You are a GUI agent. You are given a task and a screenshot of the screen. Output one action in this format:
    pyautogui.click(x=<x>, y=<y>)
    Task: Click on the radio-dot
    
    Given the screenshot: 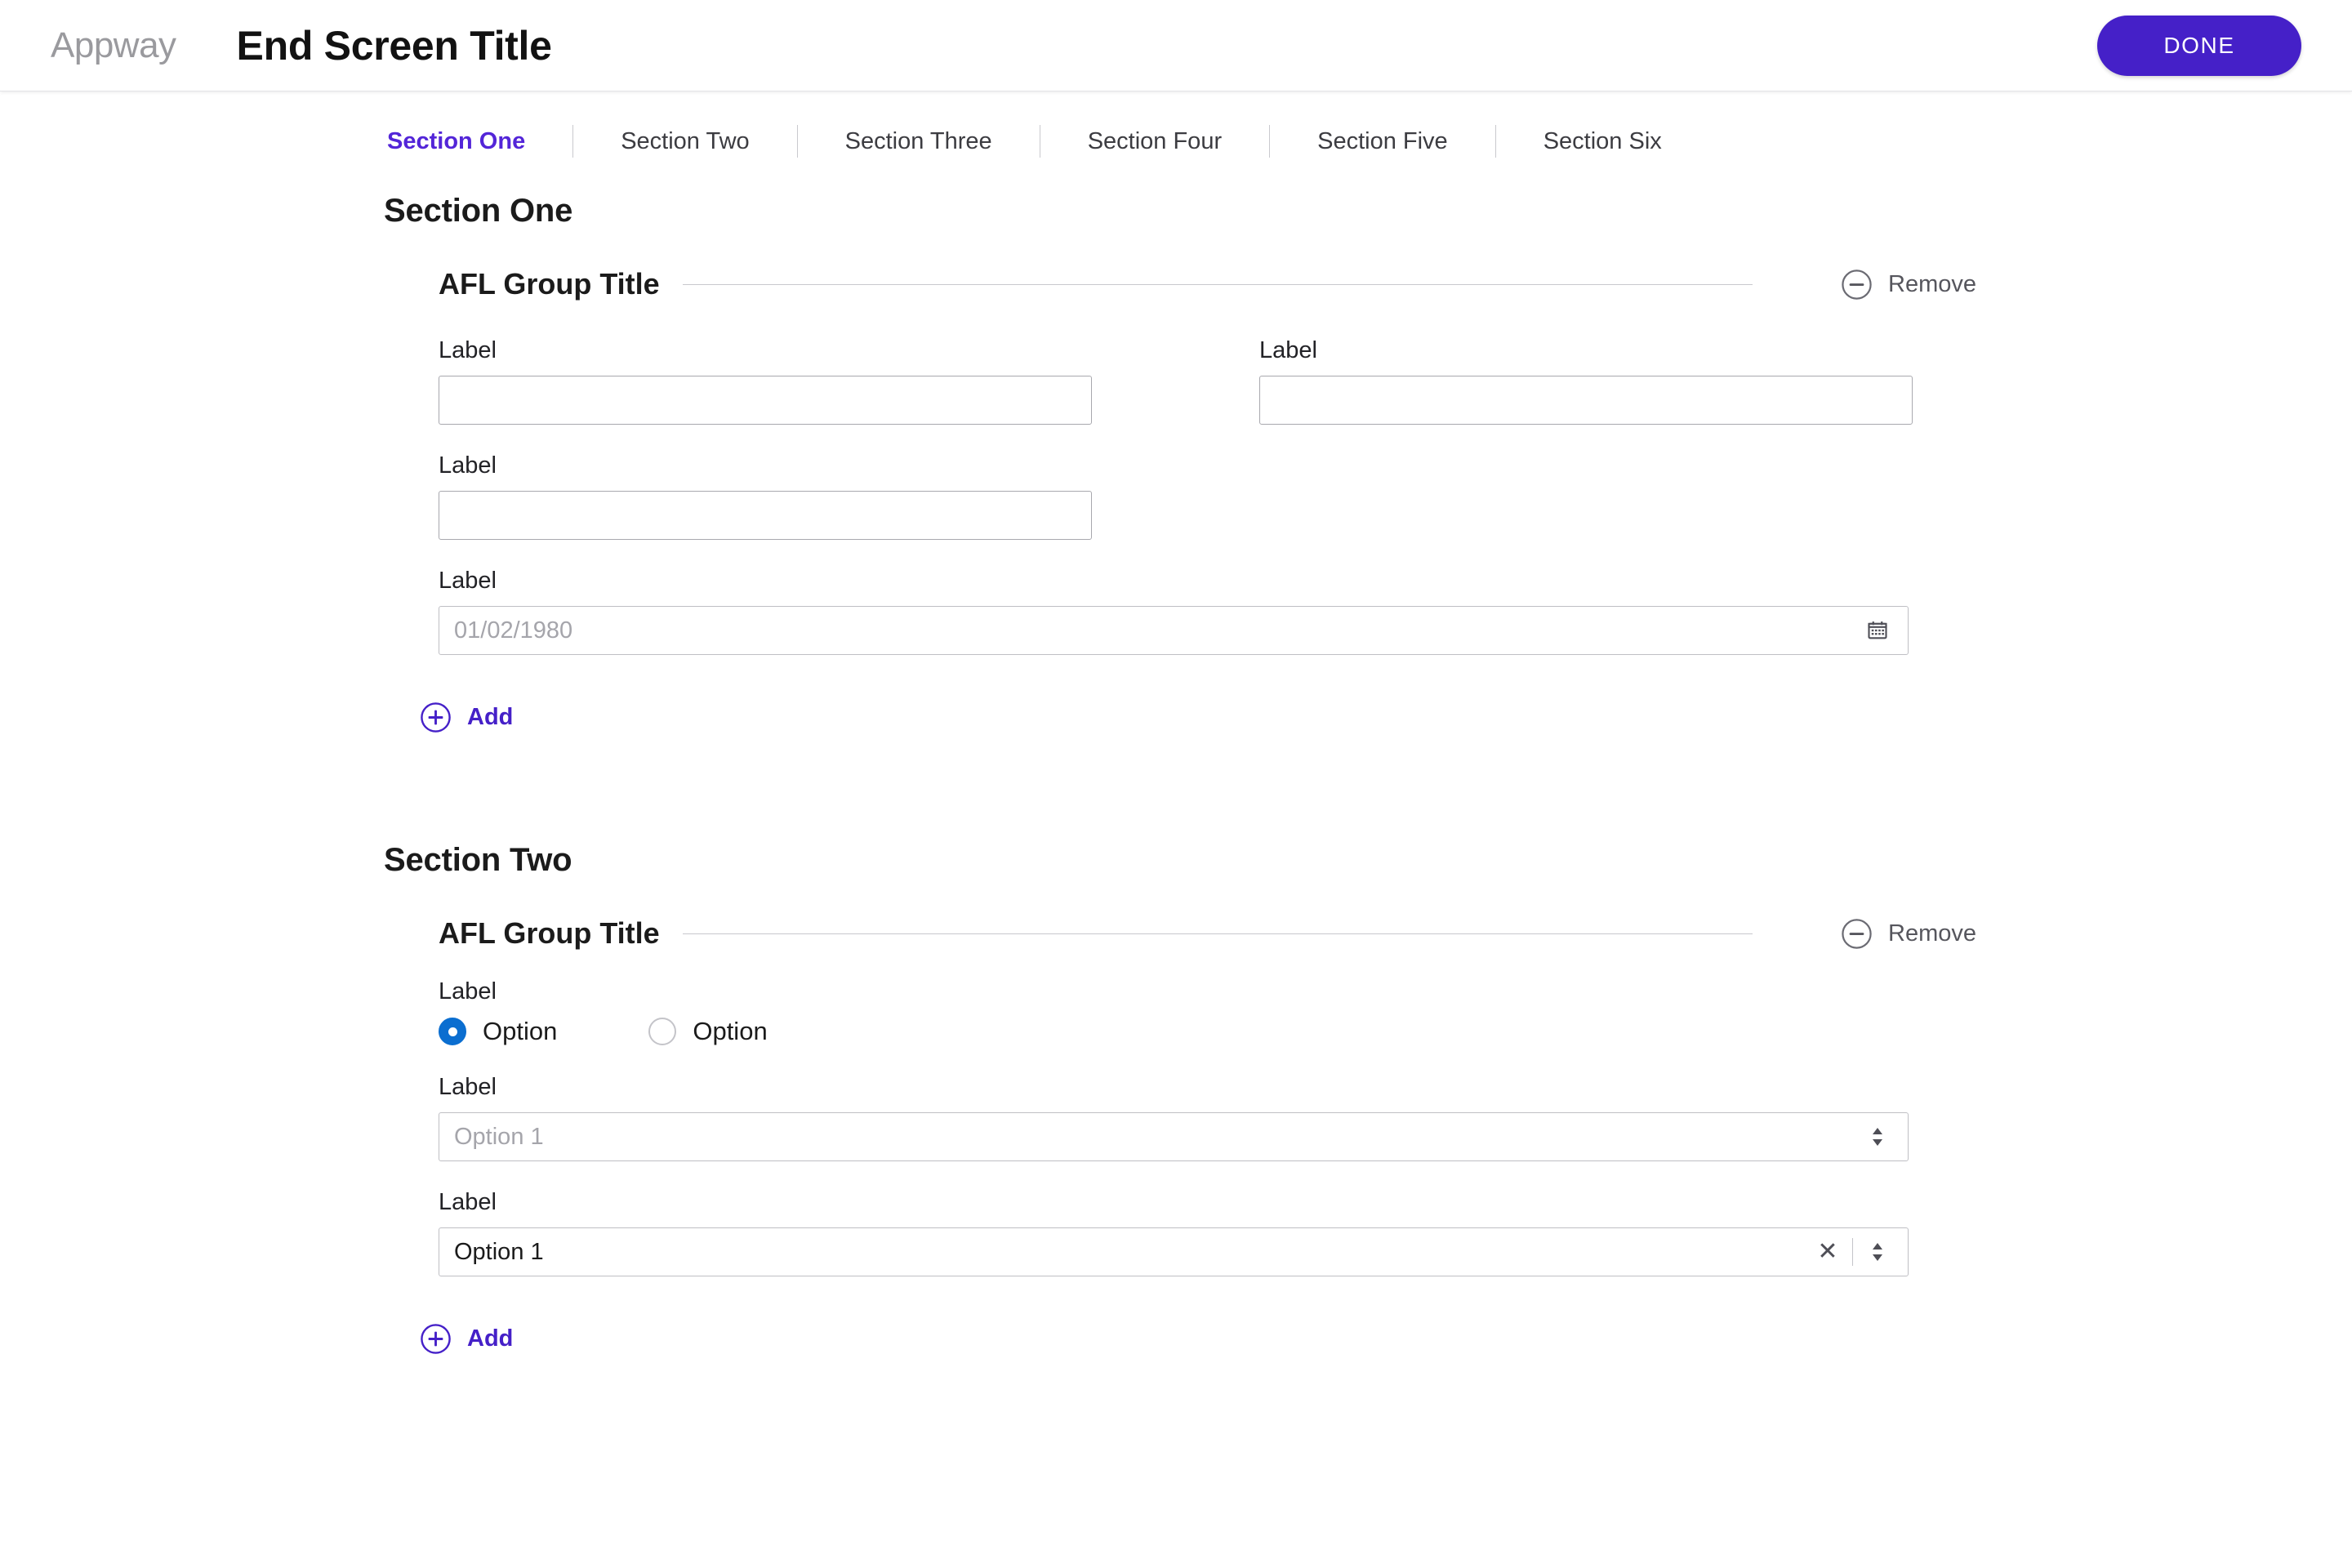 What is the action you would take?
    pyautogui.click(x=452, y=1031)
    